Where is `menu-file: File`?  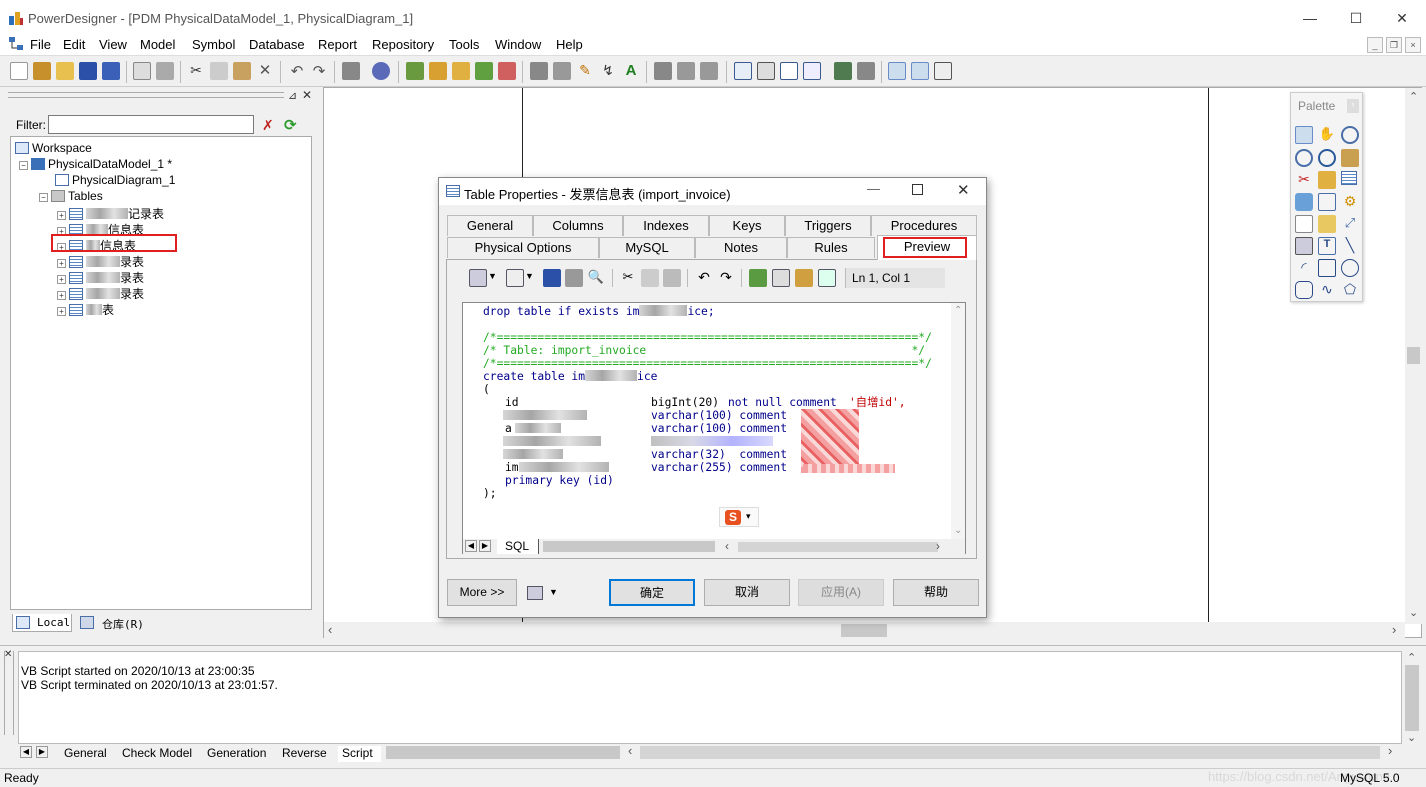
menu-file: File is located at coordinates (40, 44).